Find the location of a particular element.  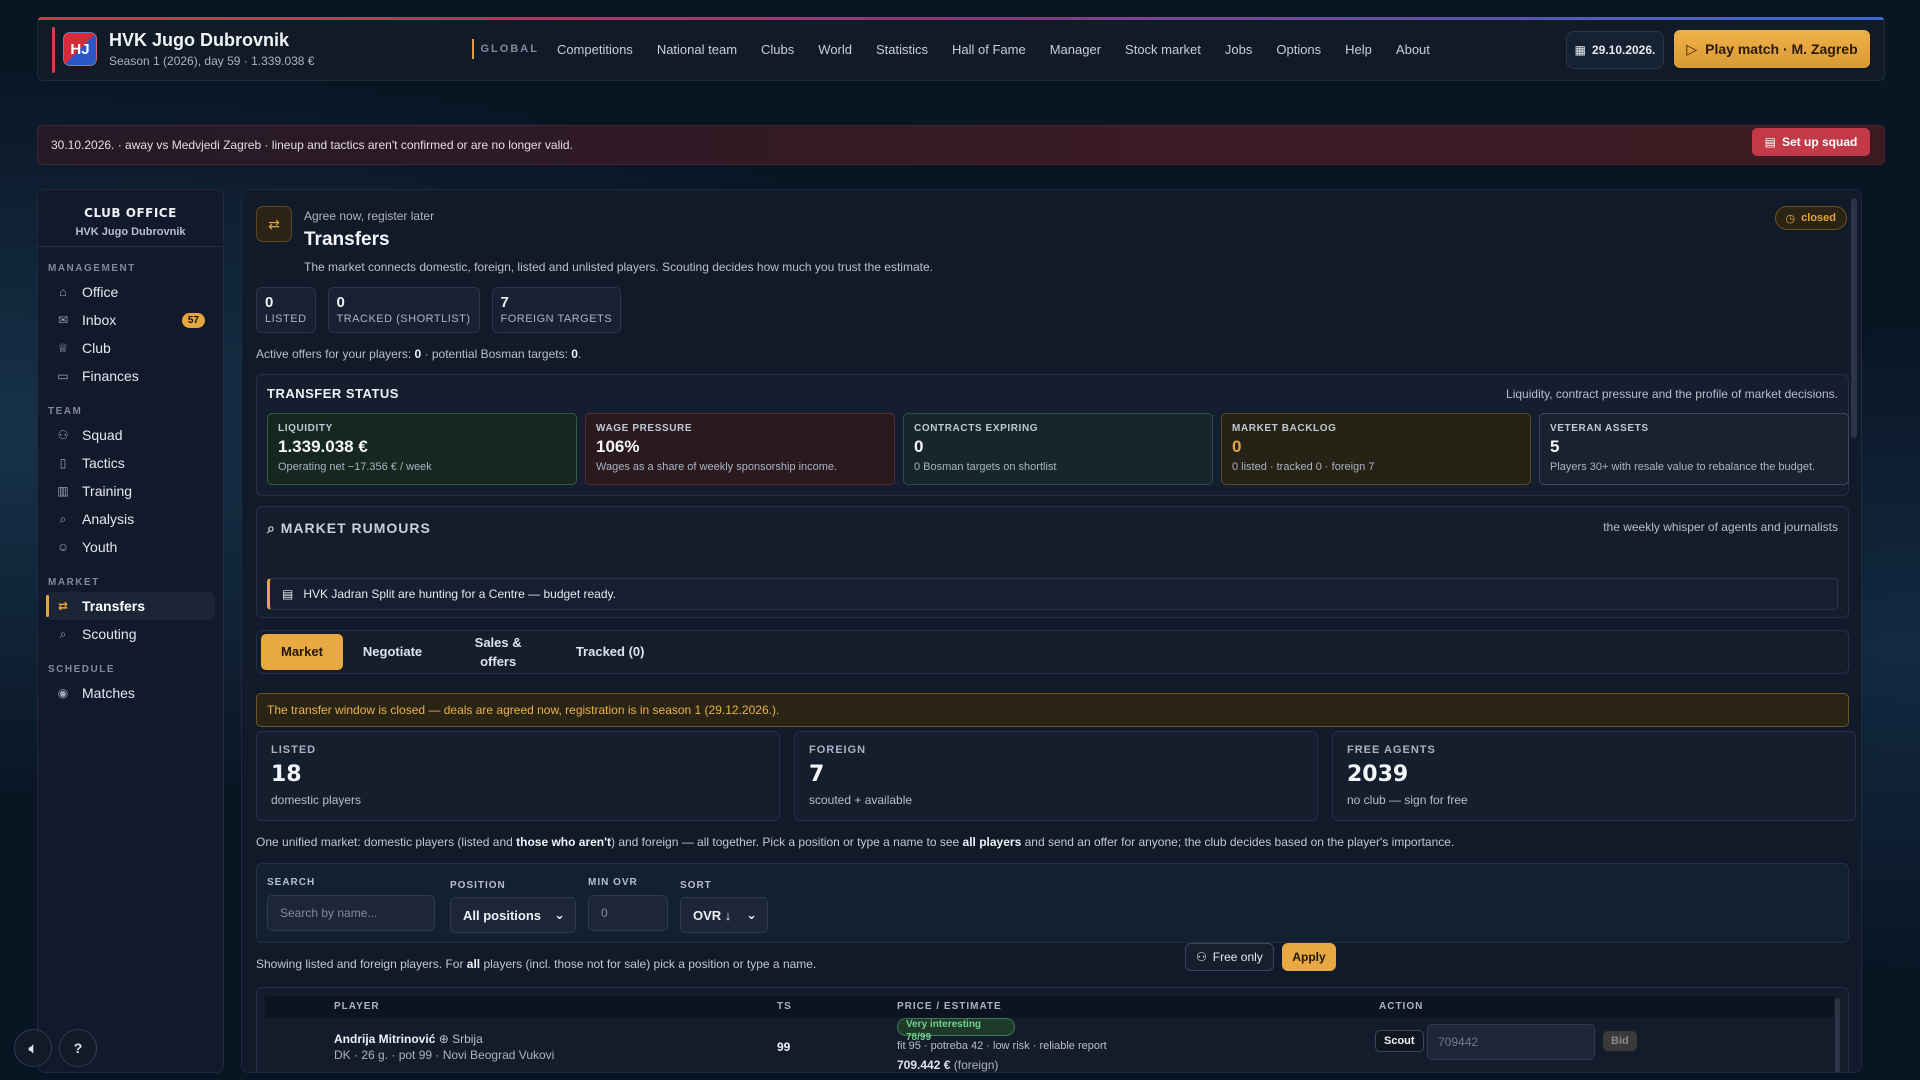

sidebar-item-office: ⌂ Office is located at coordinates (130, 292).